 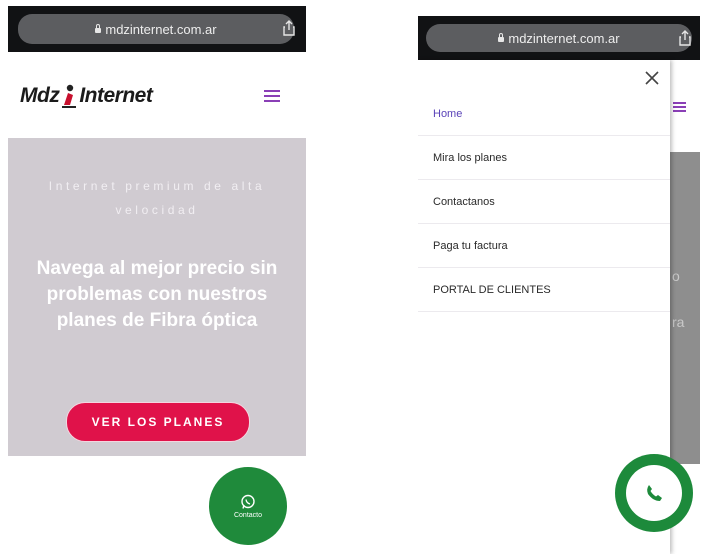 What do you see at coordinates (116, 95) in the screenshot?
I see `logo-text-right: Internet` at bounding box center [116, 95].